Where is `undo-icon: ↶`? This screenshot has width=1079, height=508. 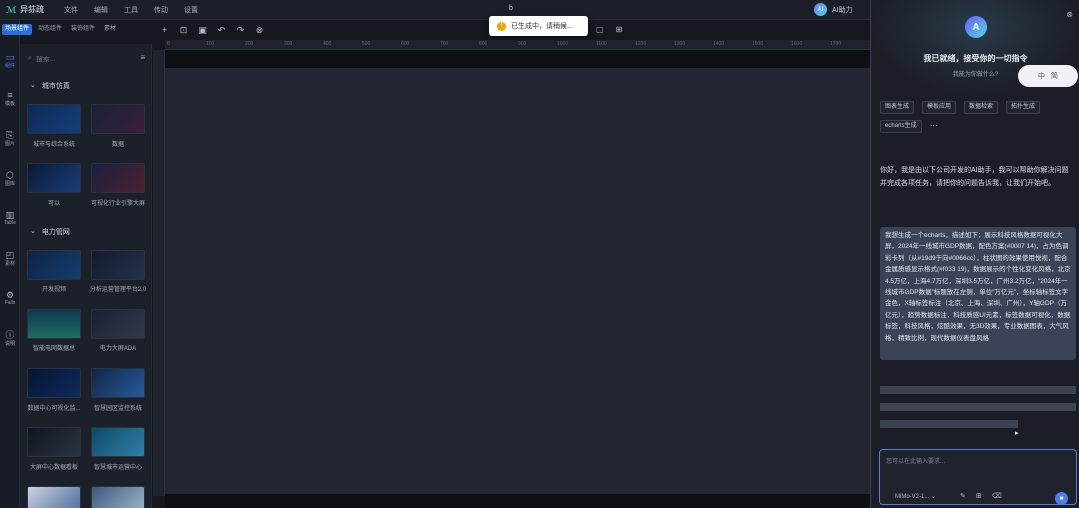 undo-icon: ↶ is located at coordinates (221, 30).